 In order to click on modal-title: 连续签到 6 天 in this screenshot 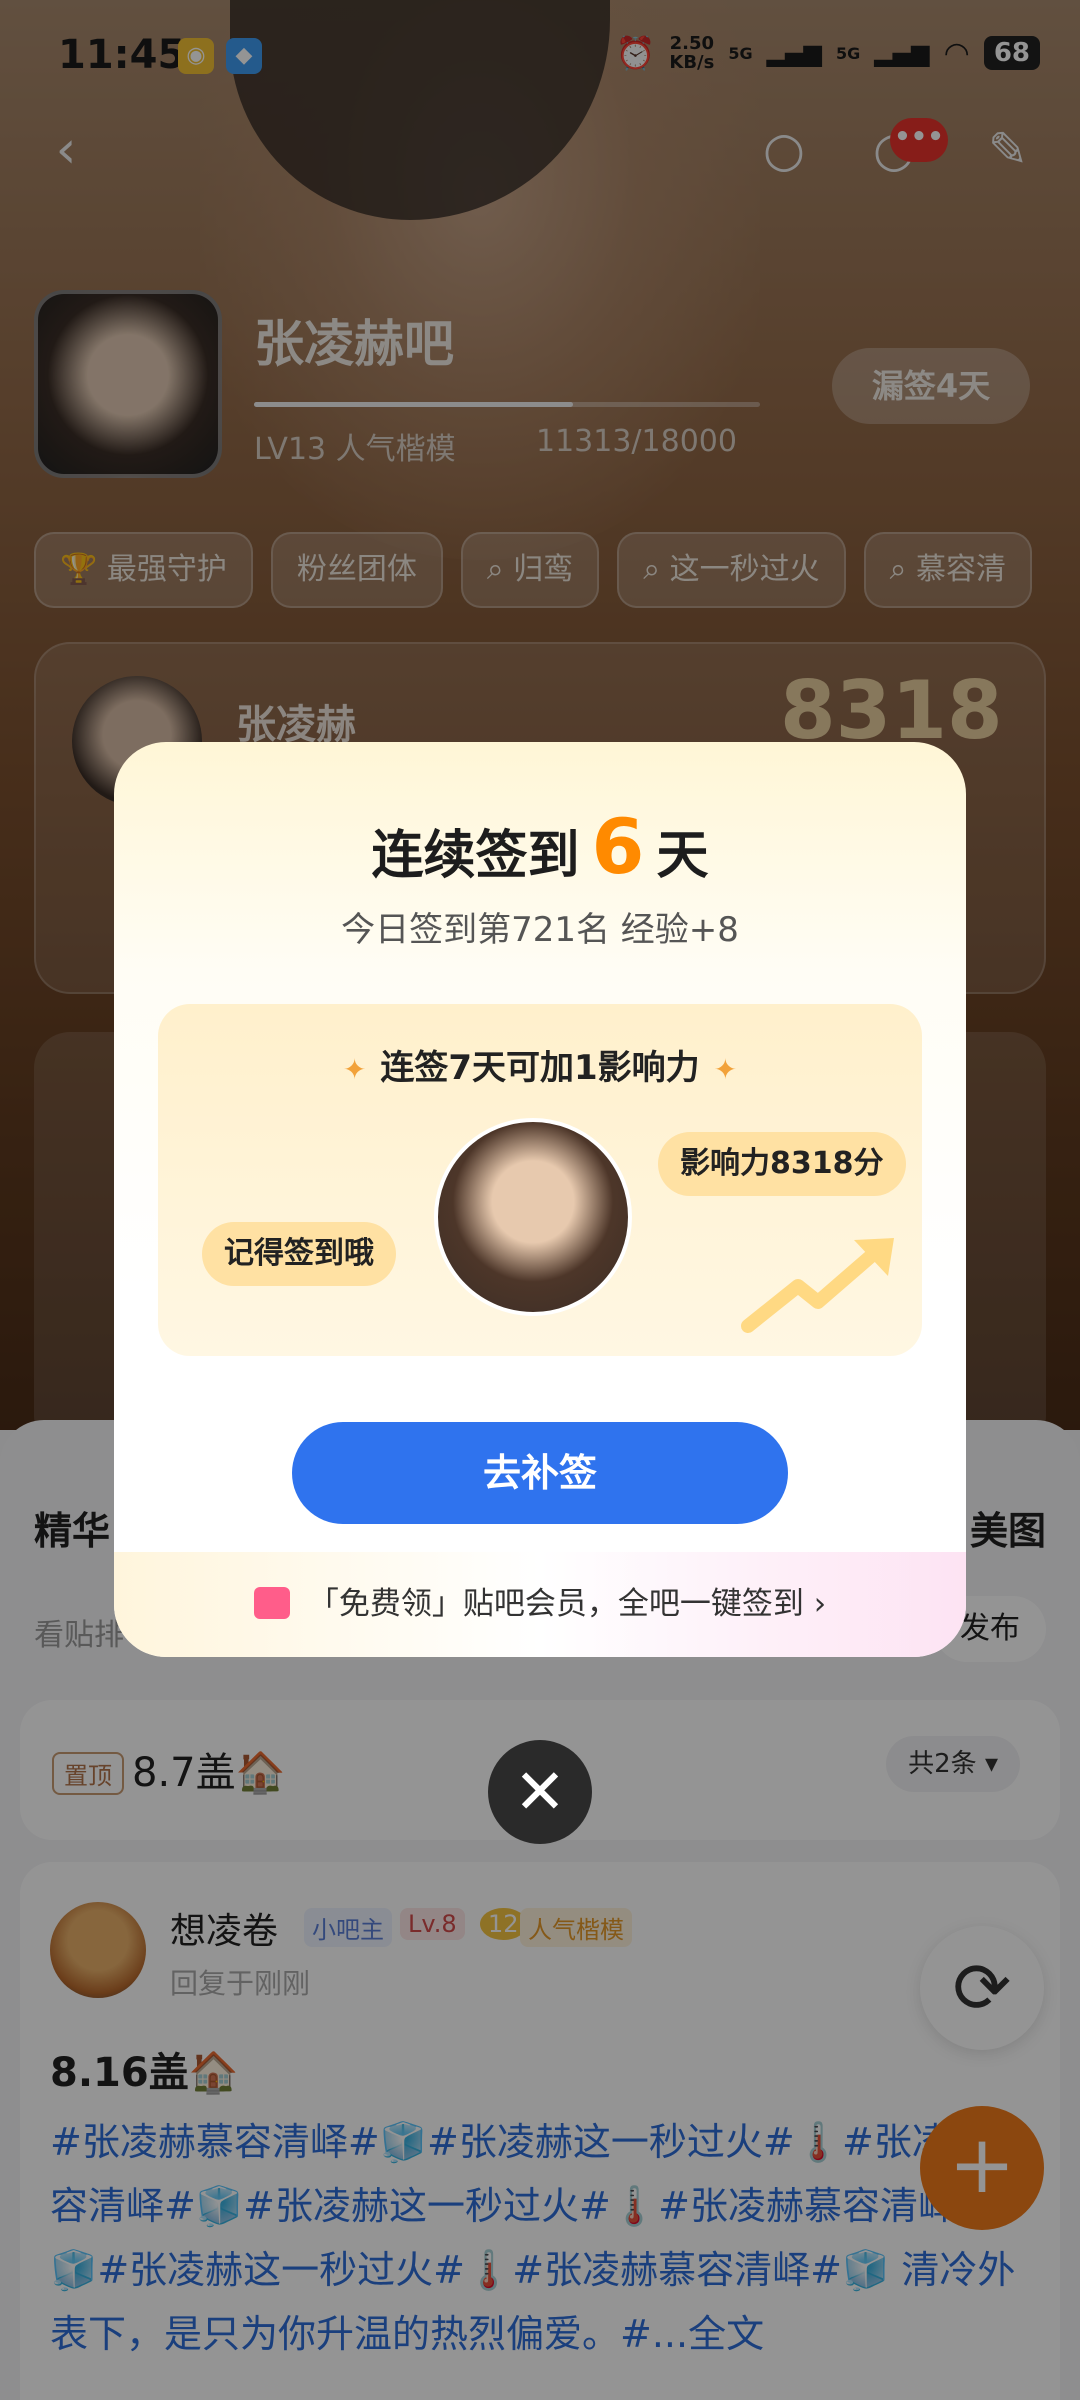, I will do `click(540, 846)`.